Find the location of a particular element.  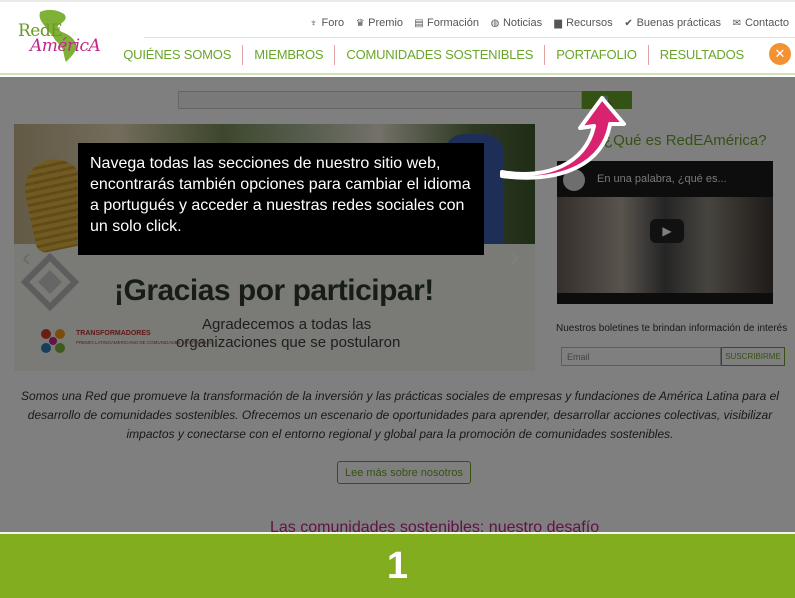

redeamerica-logo: RedE AméricA is located at coordinates (58, 36).